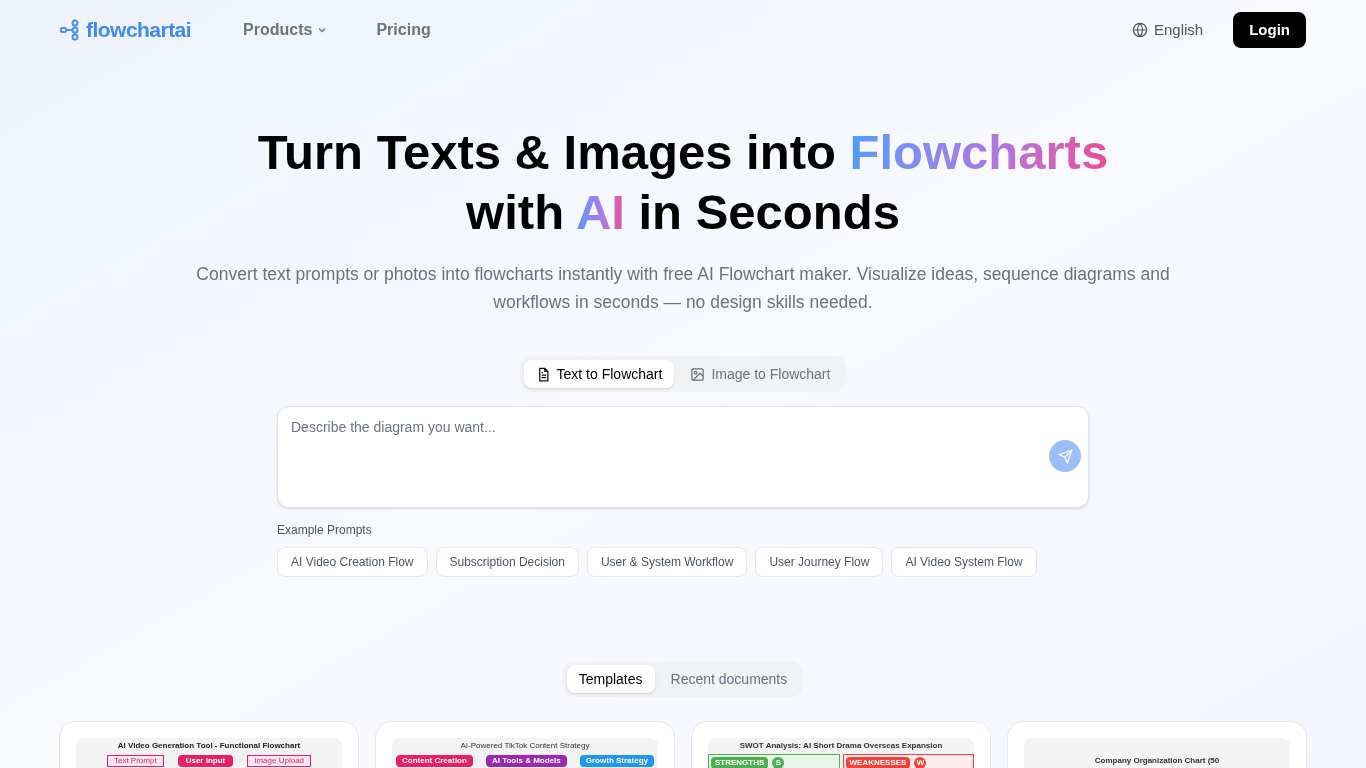 The image size is (1366, 768). What do you see at coordinates (698, 374) in the screenshot?
I see `image-icon` at bounding box center [698, 374].